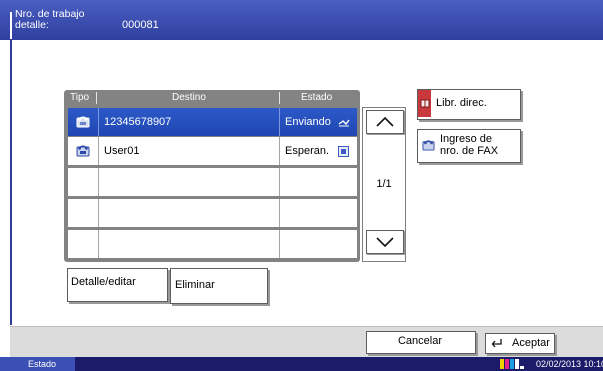 This screenshot has height=371, width=603. What do you see at coordinates (308, 122) in the screenshot?
I see `status-cell: Enviando` at bounding box center [308, 122].